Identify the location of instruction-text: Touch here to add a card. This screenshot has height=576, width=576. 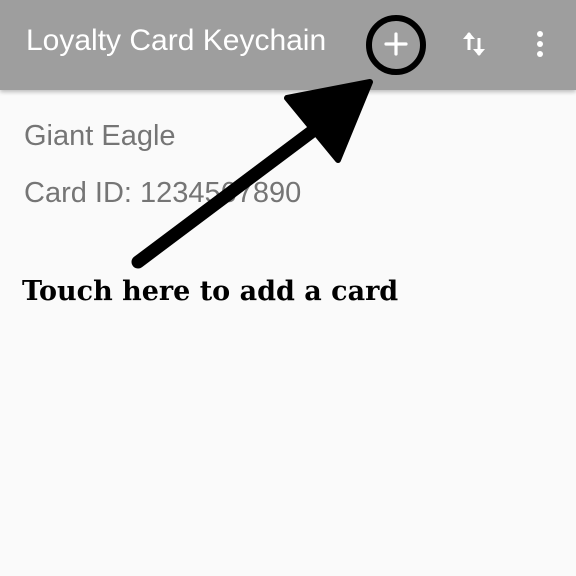
(210, 291).